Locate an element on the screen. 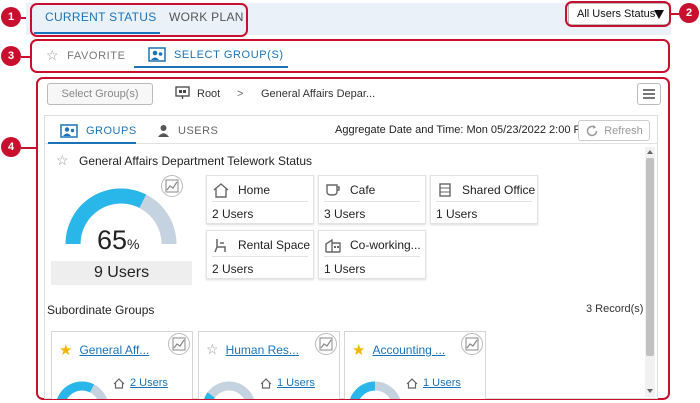  location-name: Home is located at coordinates (254, 190).